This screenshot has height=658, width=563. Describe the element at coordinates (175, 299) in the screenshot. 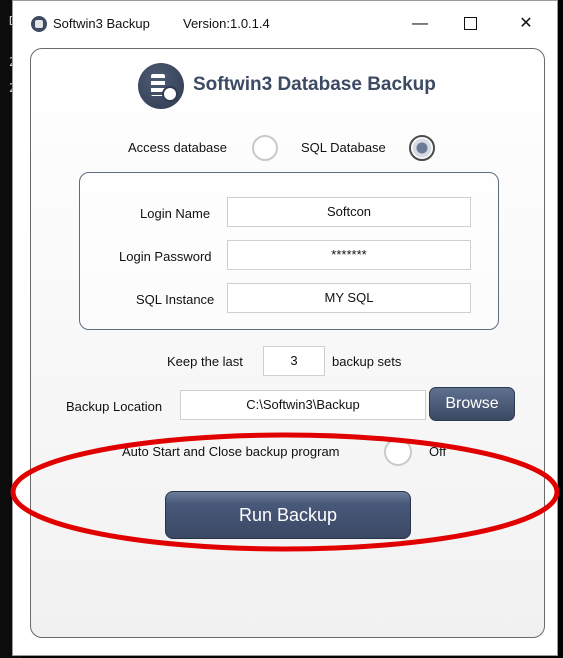

I see `sql-instance-label: SQL Instance` at that location.